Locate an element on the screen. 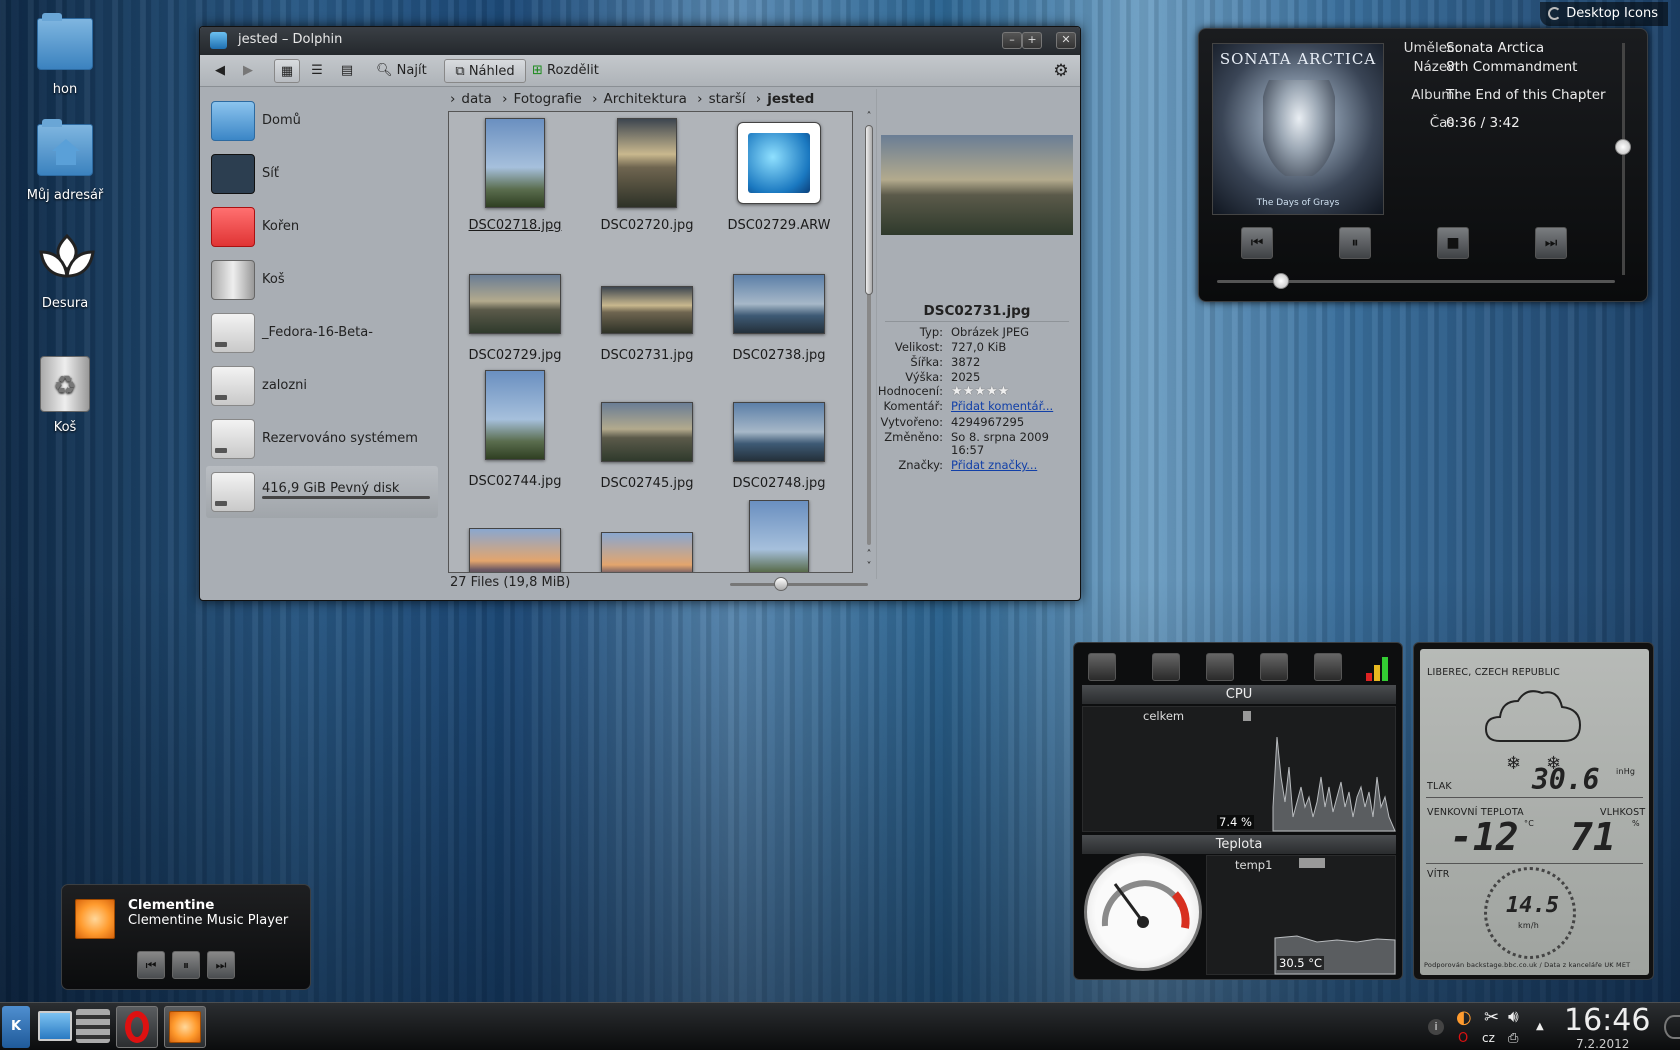 The image size is (1680, 1050). stop-button: ■ is located at coordinates (1453, 243).